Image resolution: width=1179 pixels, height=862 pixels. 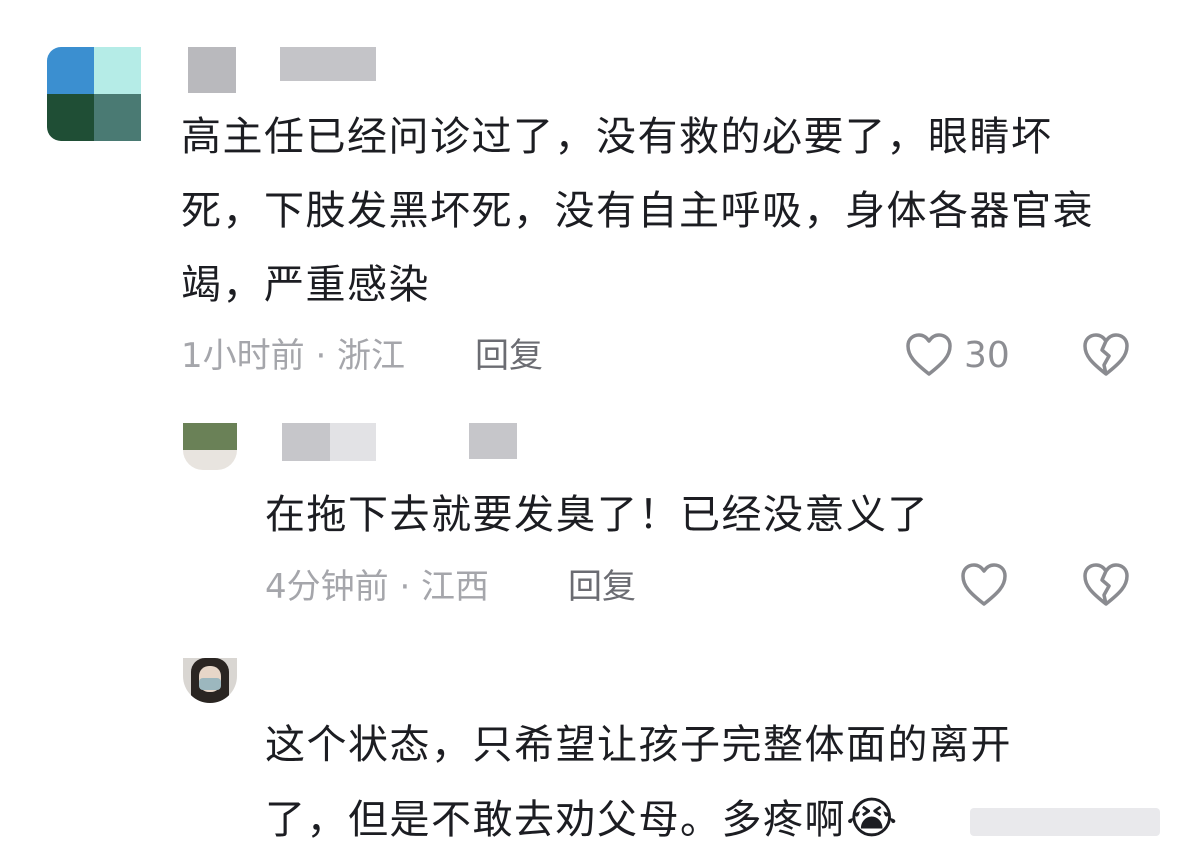 What do you see at coordinates (597, 515) in the screenshot?
I see `comment-text: 在拖下去就要发臭了！已经没意义了` at bounding box center [597, 515].